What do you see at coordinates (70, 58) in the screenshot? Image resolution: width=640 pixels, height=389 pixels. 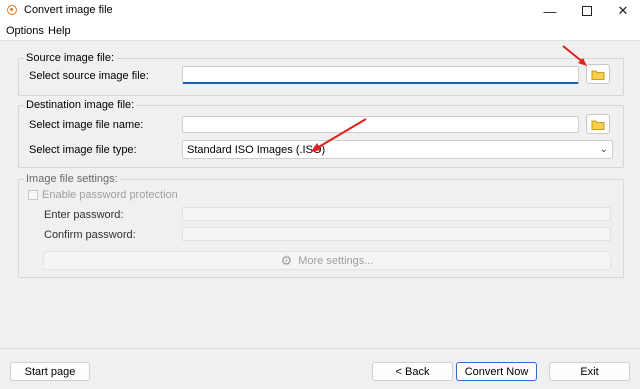 I see `source-group-title: Source image file:` at bounding box center [70, 58].